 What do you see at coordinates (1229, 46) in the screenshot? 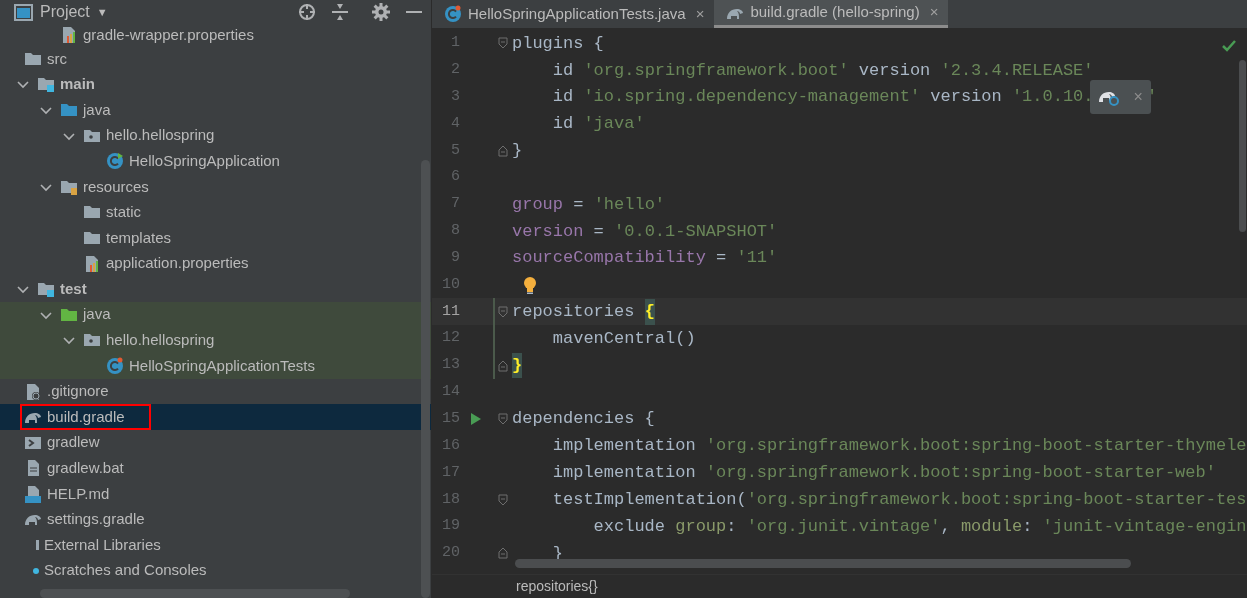
I see `check-icon` at bounding box center [1229, 46].